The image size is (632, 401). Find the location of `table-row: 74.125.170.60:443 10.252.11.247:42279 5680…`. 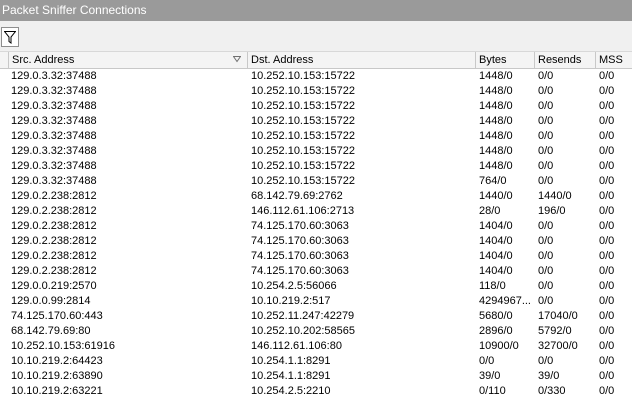

table-row: 74.125.170.60:443 10.252.11.247:42279 5680… is located at coordinates (316, 316).